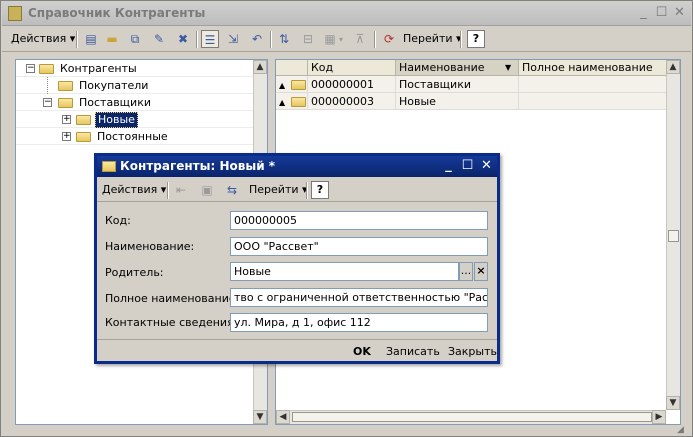  I want to click on filter-icon: ⊟, so click(308, 39).